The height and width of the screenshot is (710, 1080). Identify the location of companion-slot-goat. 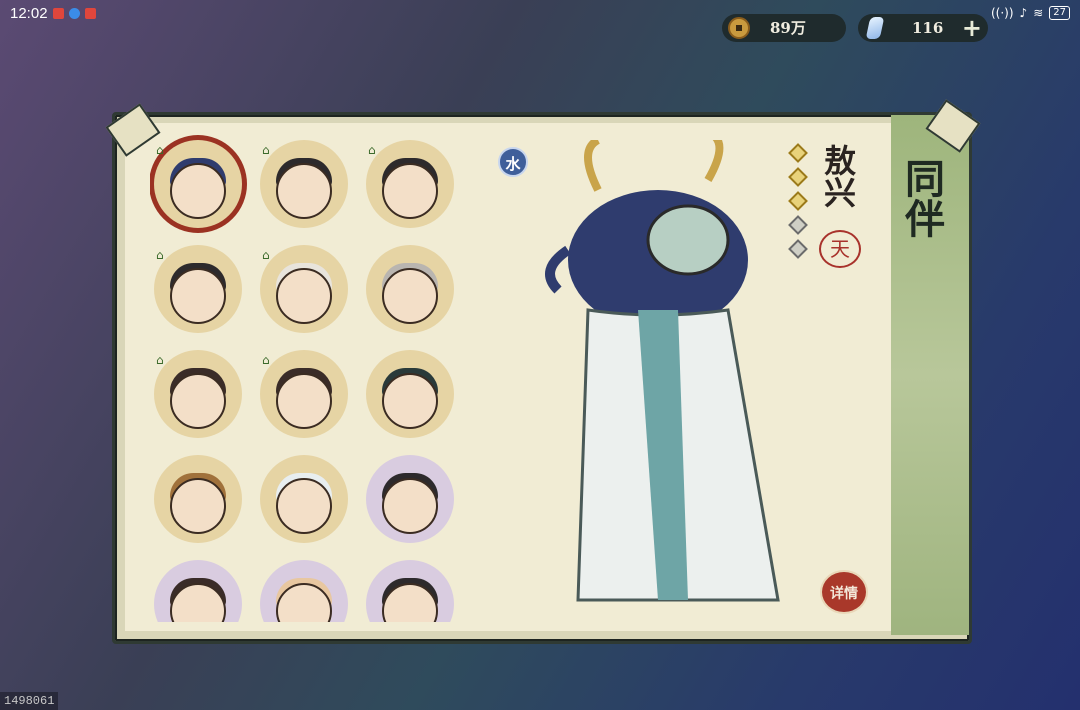
(304, 499).